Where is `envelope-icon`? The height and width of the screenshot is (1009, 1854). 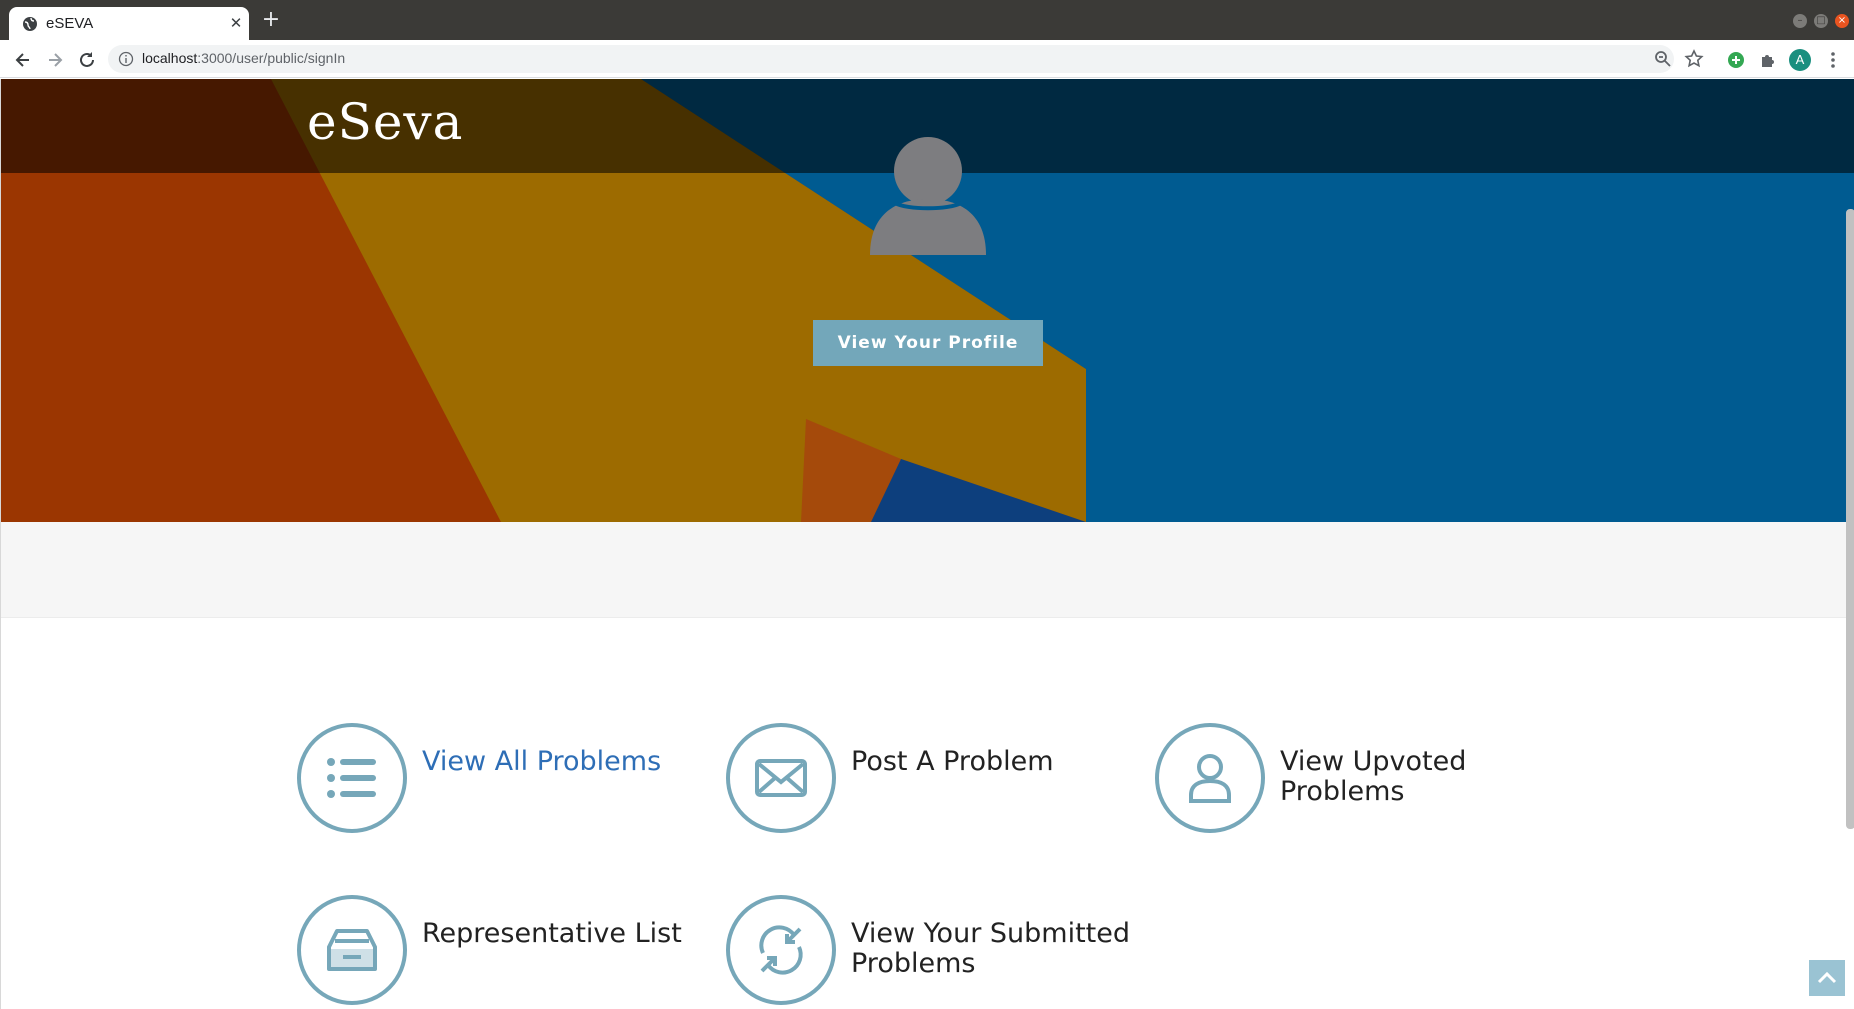 envelope-icon is located at coordinates (781, 778).